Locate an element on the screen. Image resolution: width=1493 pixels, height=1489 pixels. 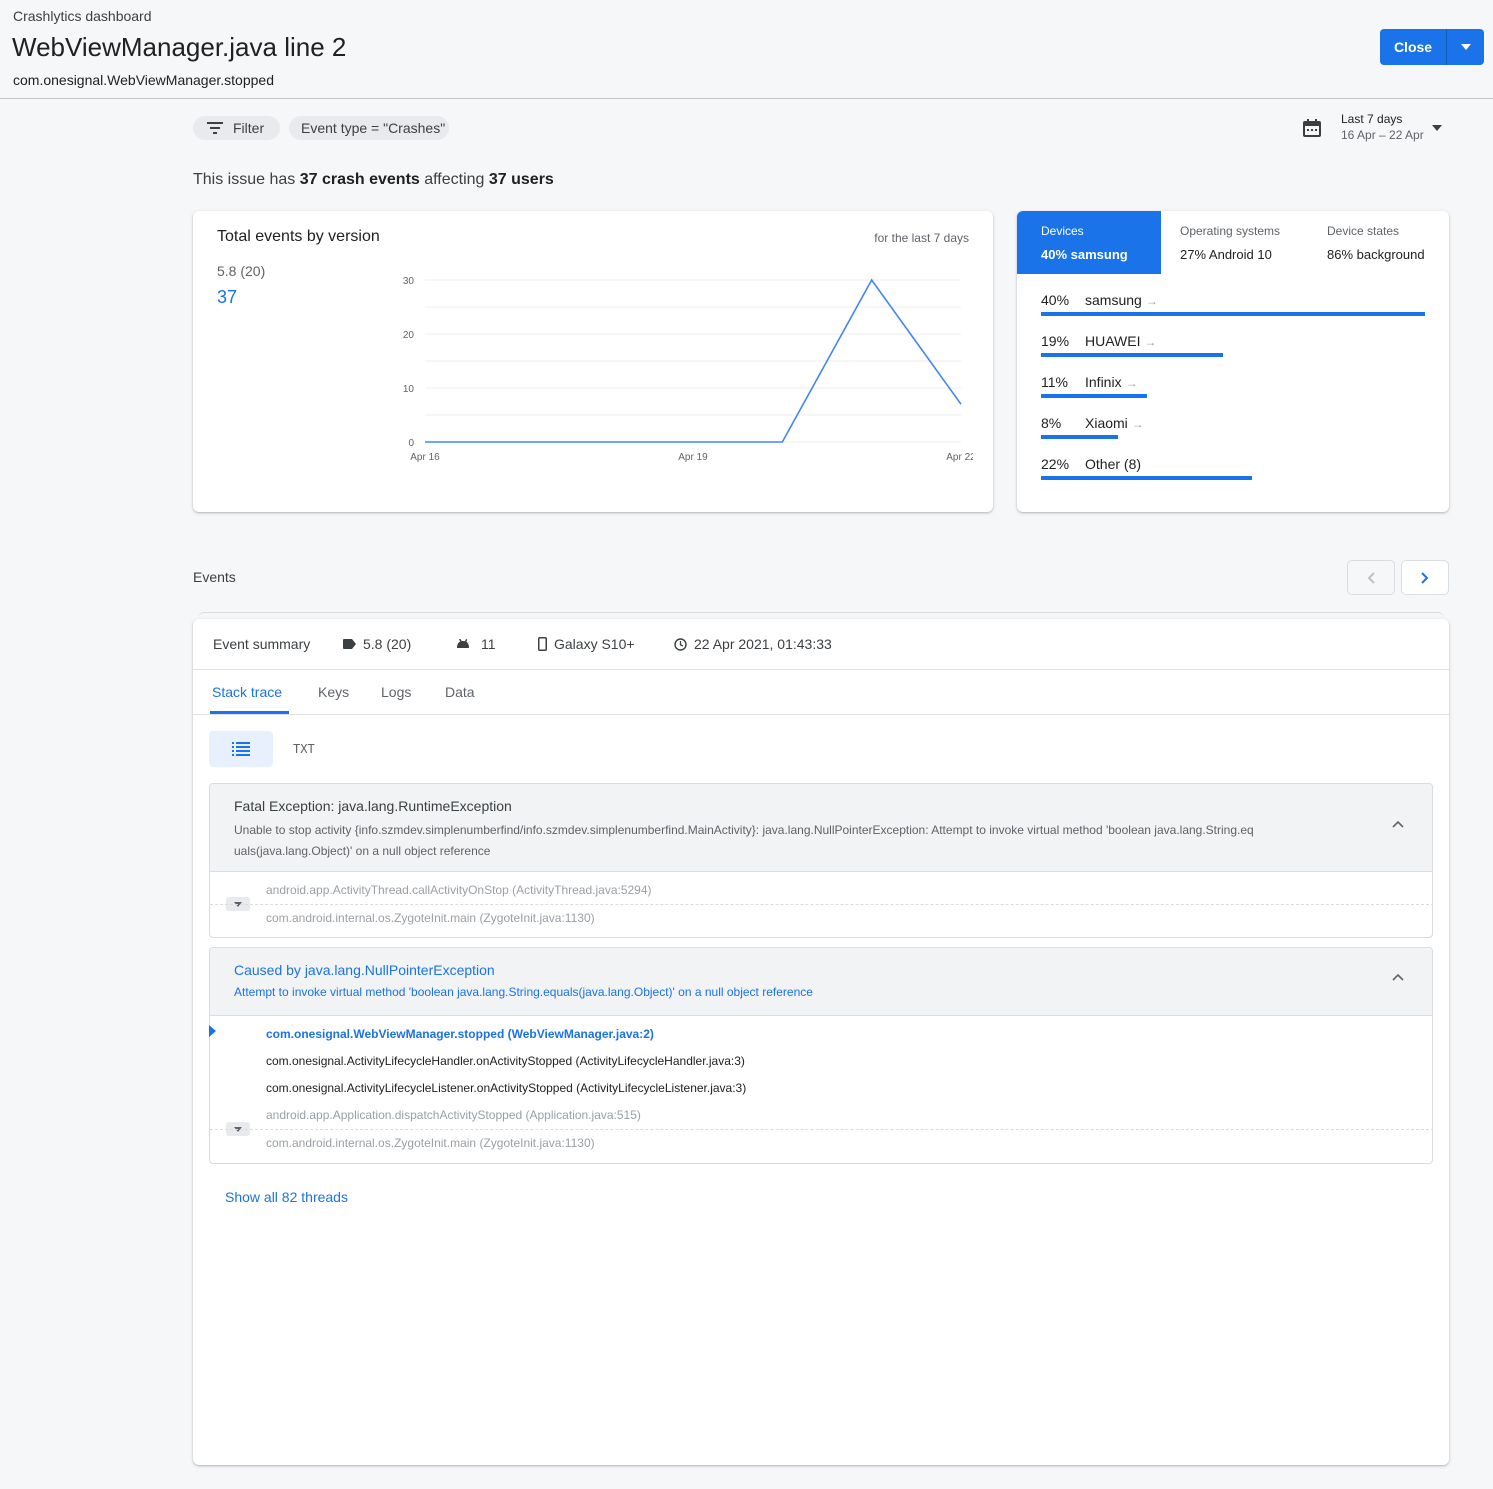
event-version-text: 5.8 (20) is located at coordinates (387, 644).